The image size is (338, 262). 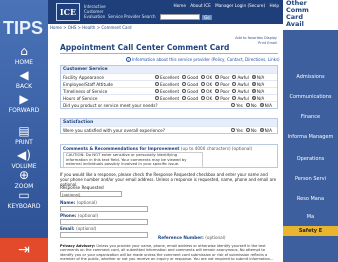 I want to click on site-logo: ICE, so click(x=68, y=12).